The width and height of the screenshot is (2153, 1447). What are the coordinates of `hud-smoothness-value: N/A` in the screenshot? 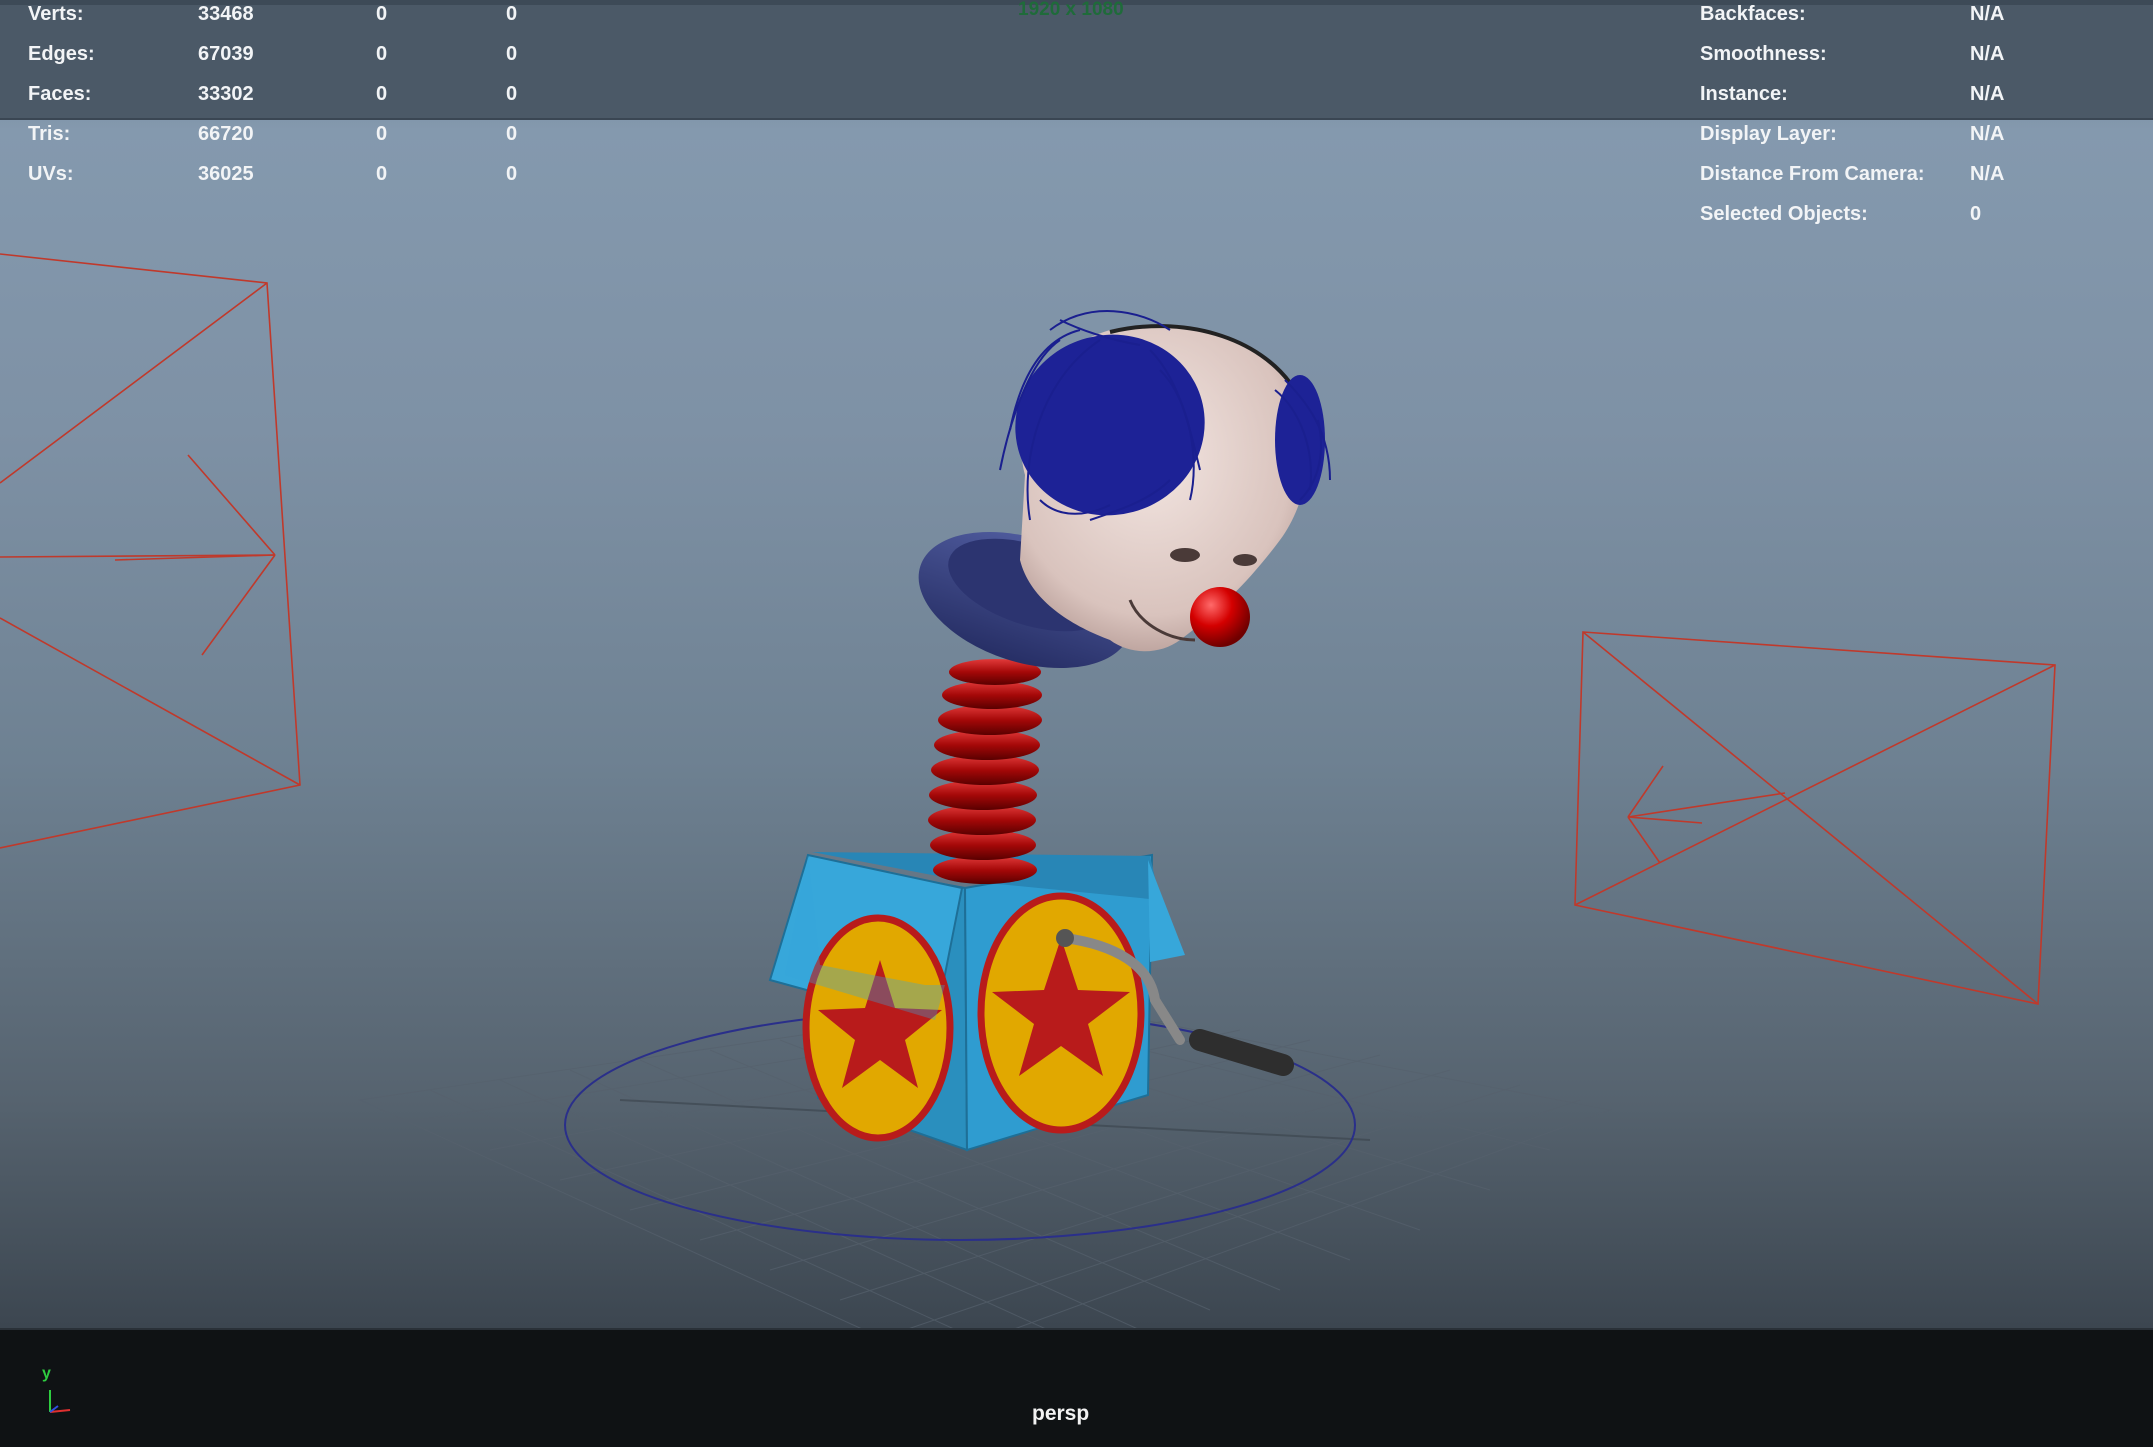 It's located at (1987, 54).